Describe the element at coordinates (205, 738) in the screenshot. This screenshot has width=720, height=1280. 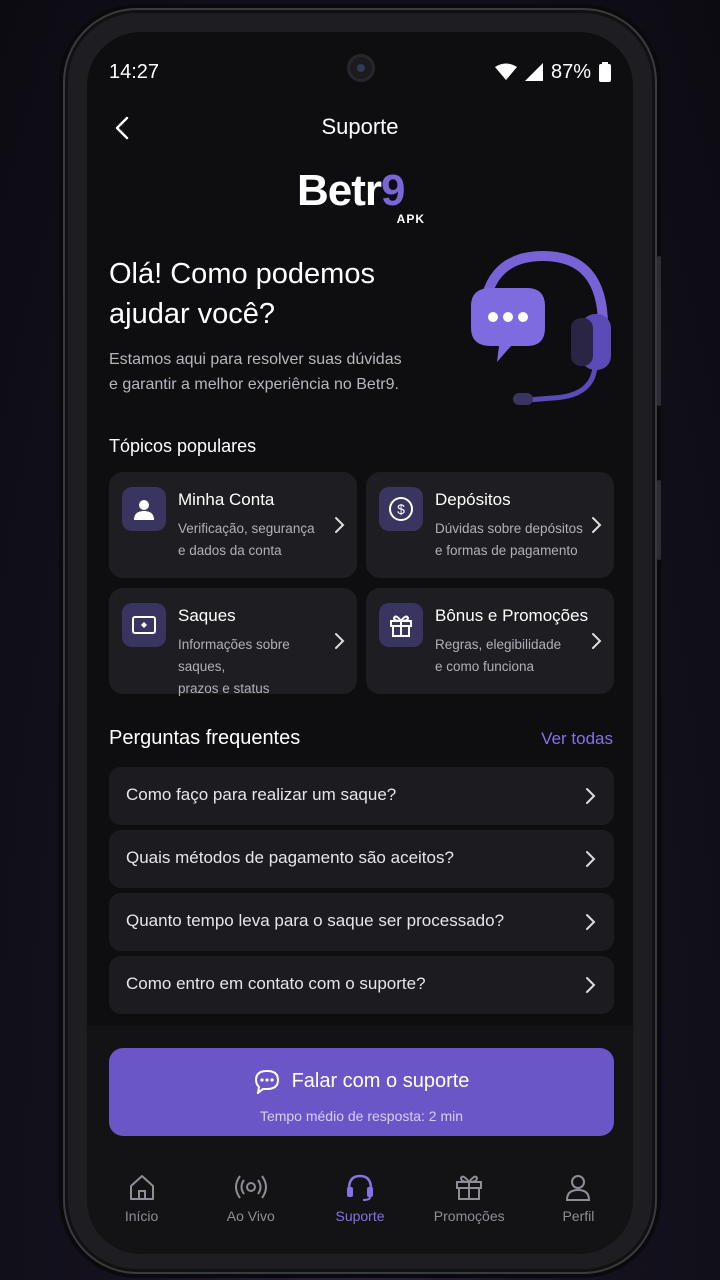
I see `faq-title: Perguntas frequentes` at that location.